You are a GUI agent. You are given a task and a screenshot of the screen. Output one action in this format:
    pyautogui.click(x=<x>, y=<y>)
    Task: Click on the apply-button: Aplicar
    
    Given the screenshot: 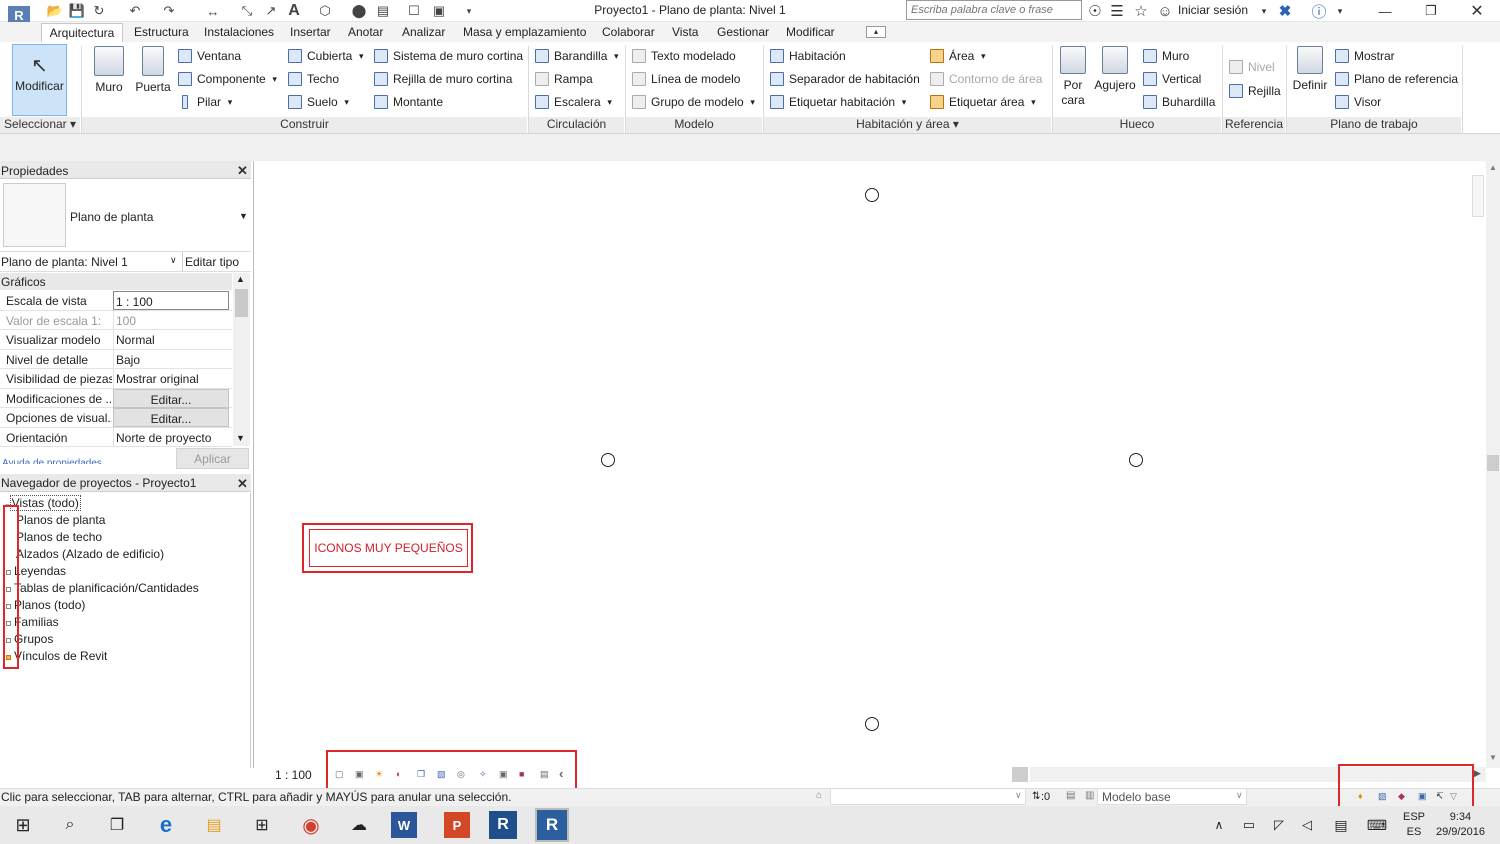 What is the action you would take?
    pyautogui.click(x=212, y=458)
    